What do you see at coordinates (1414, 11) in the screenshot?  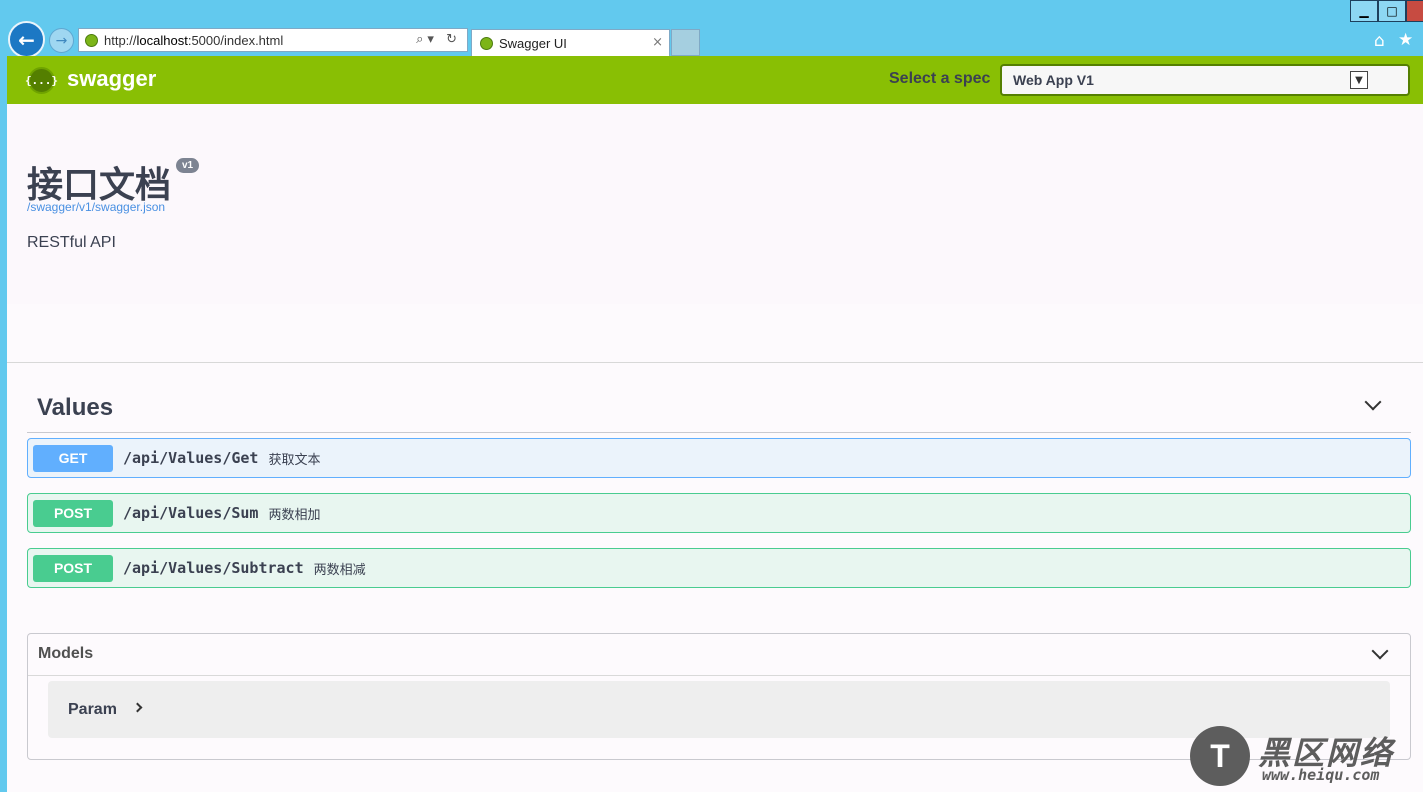 I see `close-window-button` at bounding box center [1414, 11].